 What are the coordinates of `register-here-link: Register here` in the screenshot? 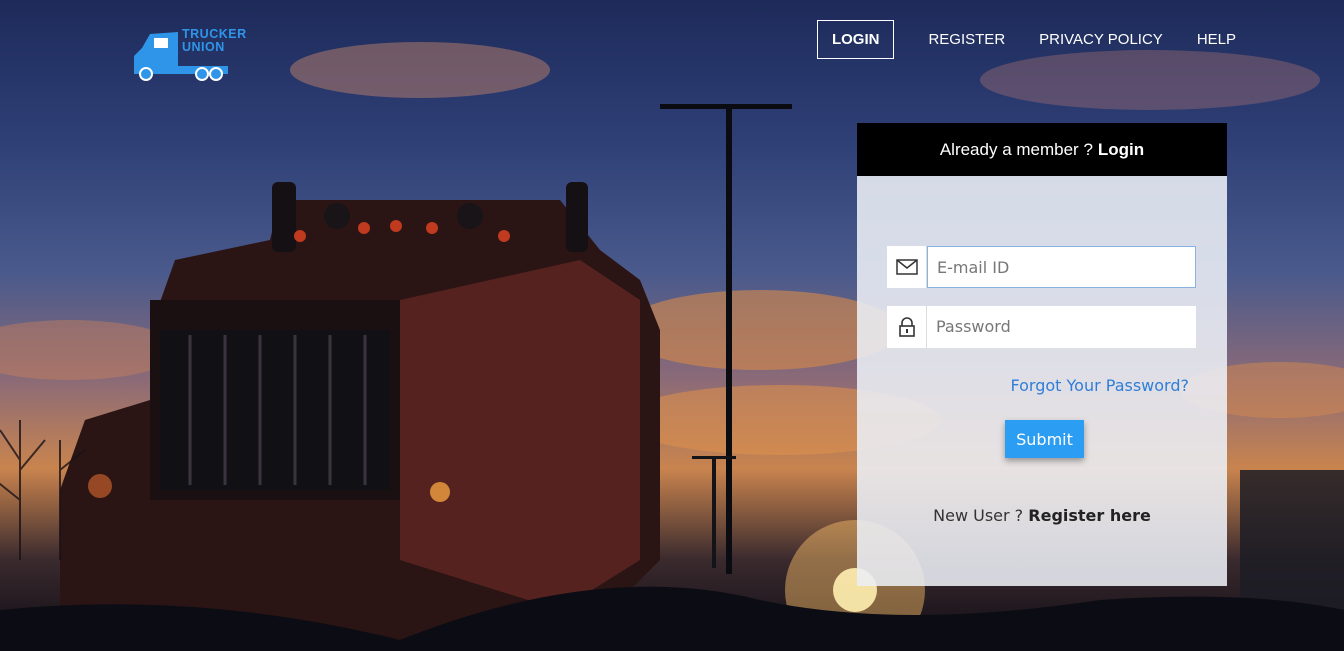 It's located at (1089, 515).